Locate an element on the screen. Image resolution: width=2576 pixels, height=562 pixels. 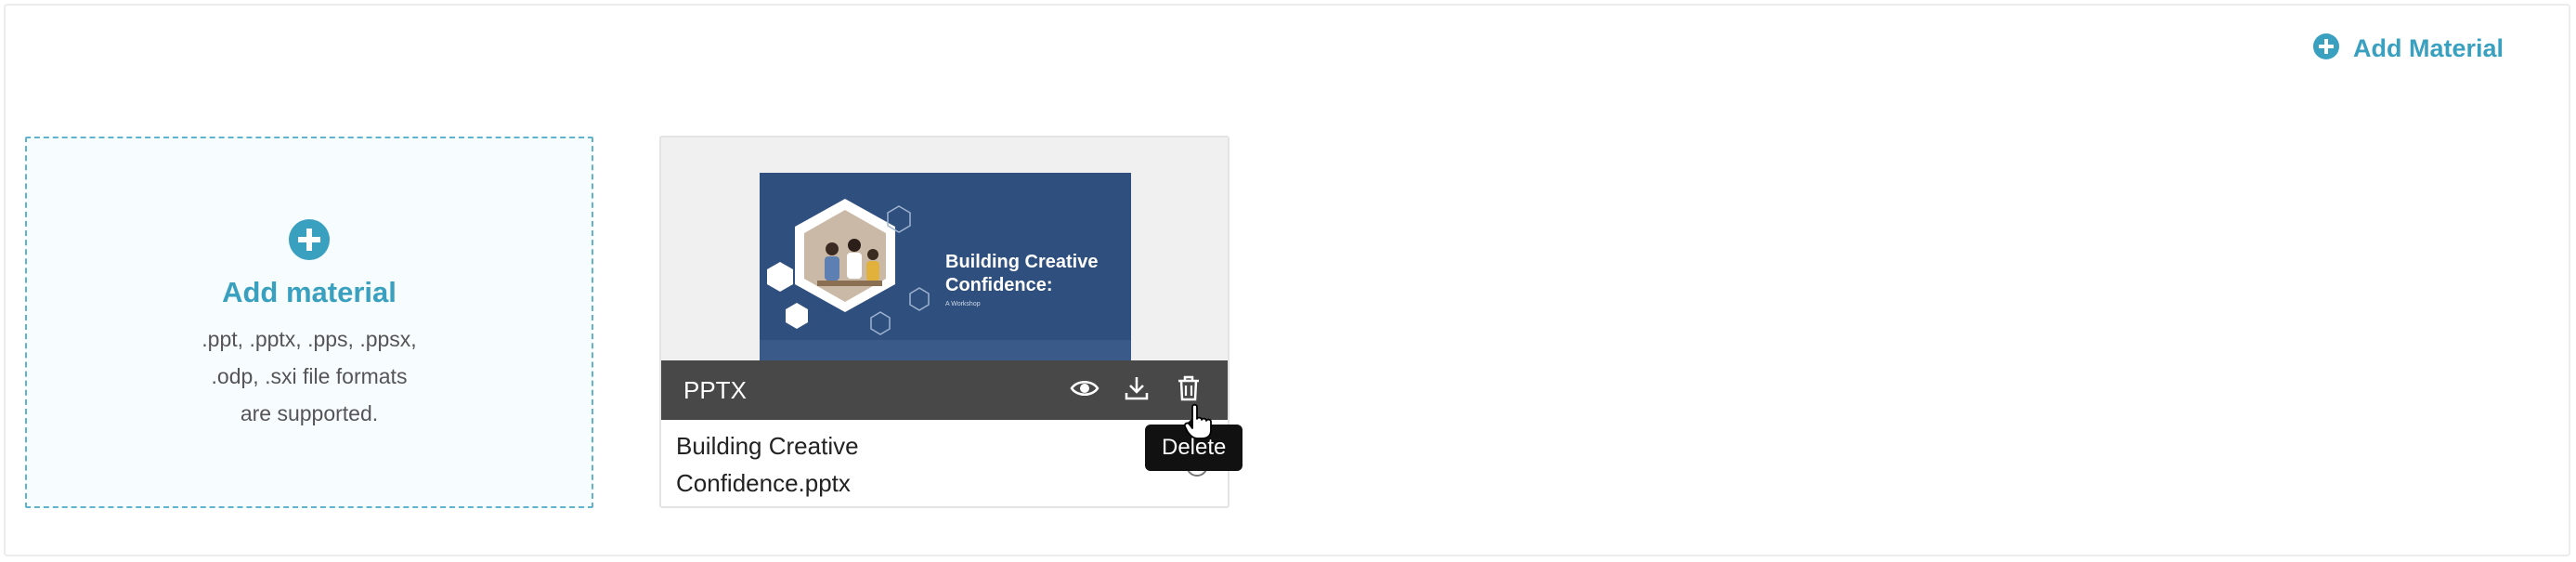
preview-button is located at coordinates (1084, 390).